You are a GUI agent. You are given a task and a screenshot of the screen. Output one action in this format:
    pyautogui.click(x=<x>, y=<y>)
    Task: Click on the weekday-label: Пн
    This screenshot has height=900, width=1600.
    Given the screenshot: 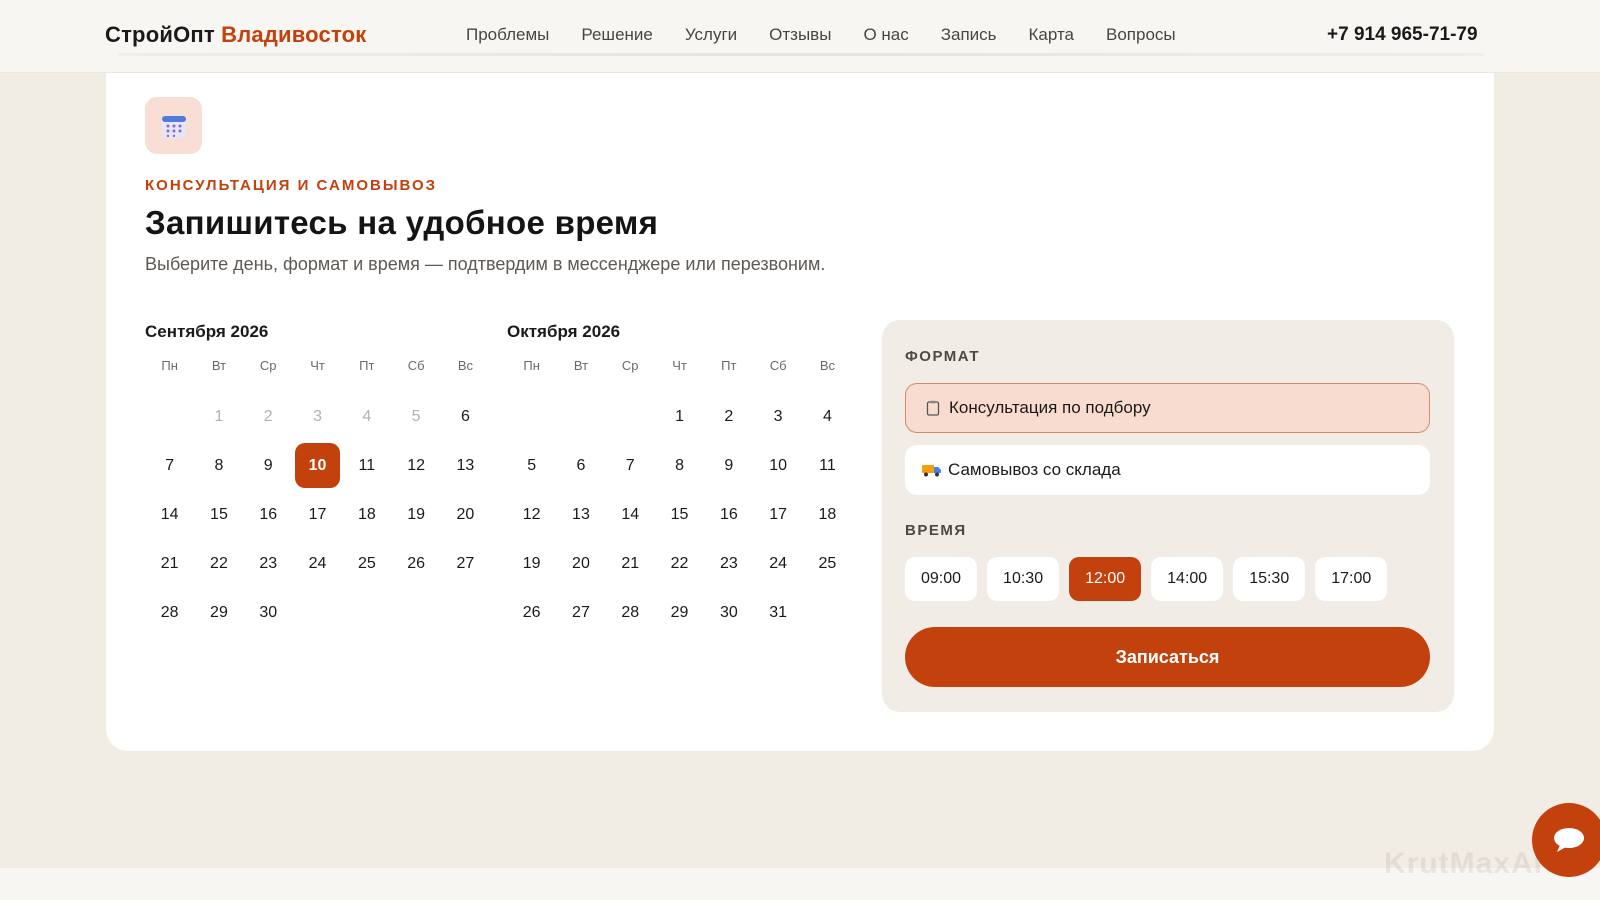 What is the action you would take?
    pyautogui.click(x=169, y=365)
    